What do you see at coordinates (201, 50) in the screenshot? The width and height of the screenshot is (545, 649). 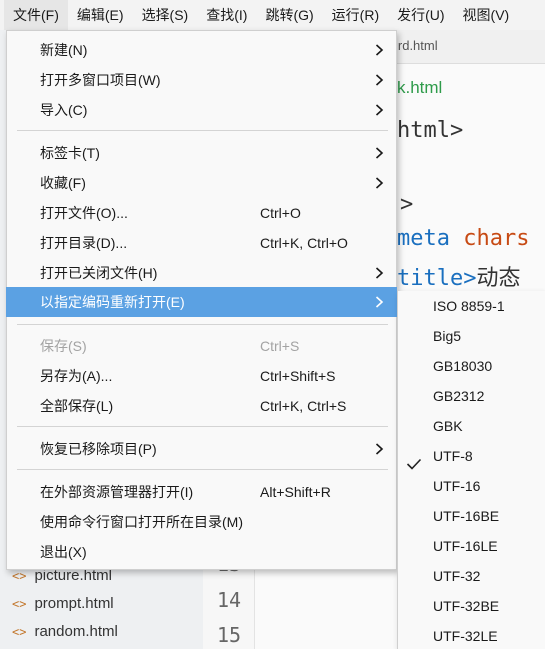 I see `menu-item-new: 新建(N)` at bounding box center [201, 50].